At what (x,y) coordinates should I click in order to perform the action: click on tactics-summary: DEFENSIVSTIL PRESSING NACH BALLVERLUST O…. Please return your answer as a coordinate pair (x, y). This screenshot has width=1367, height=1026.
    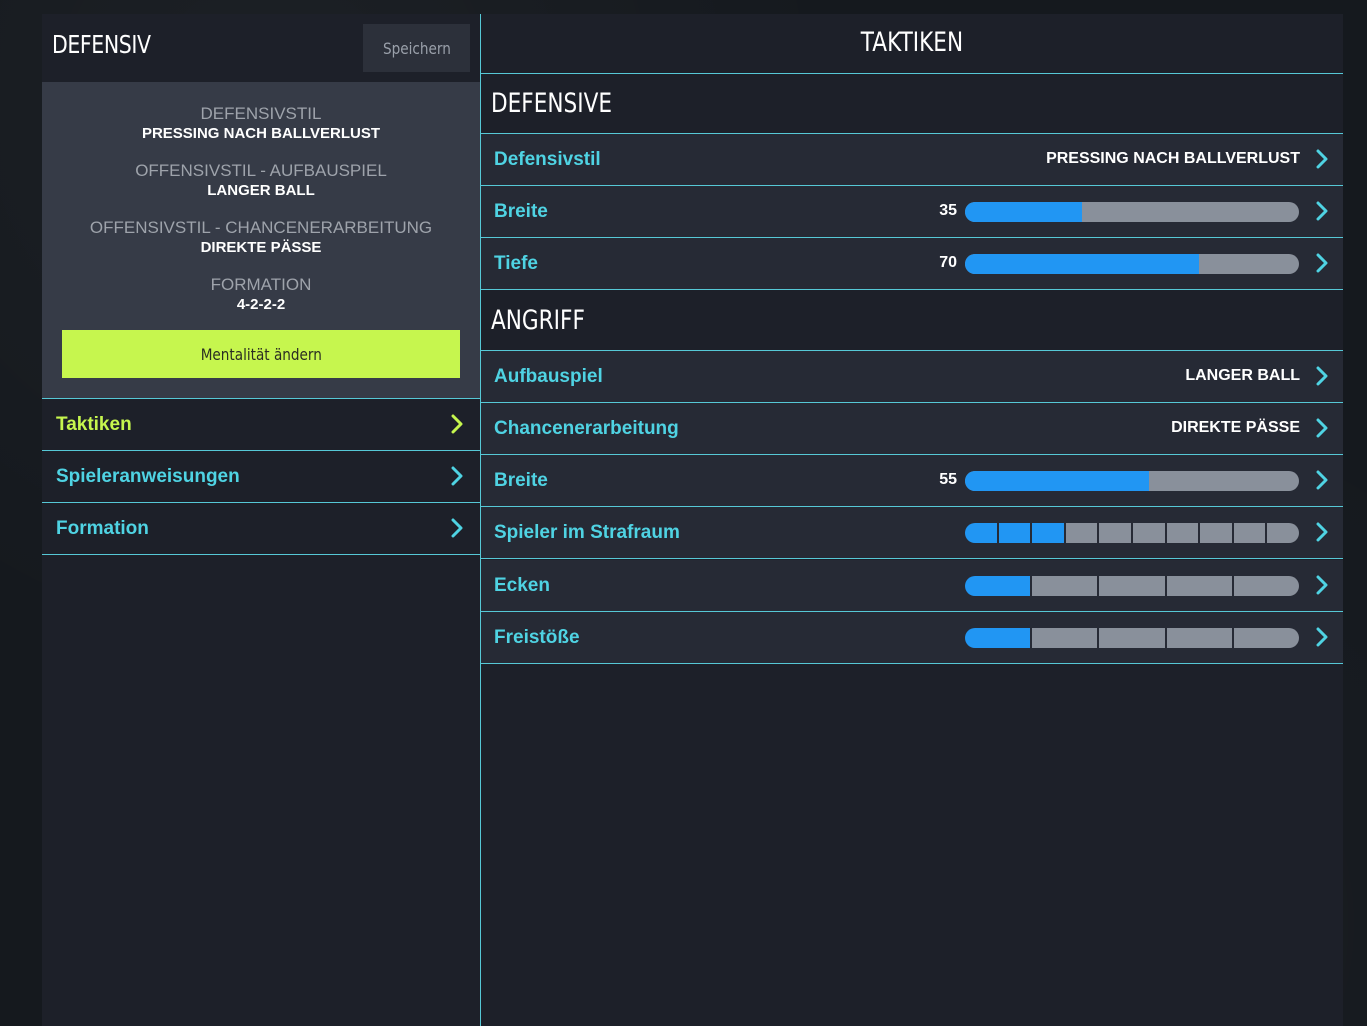
    Looking at the image, I should click on (261, 240).